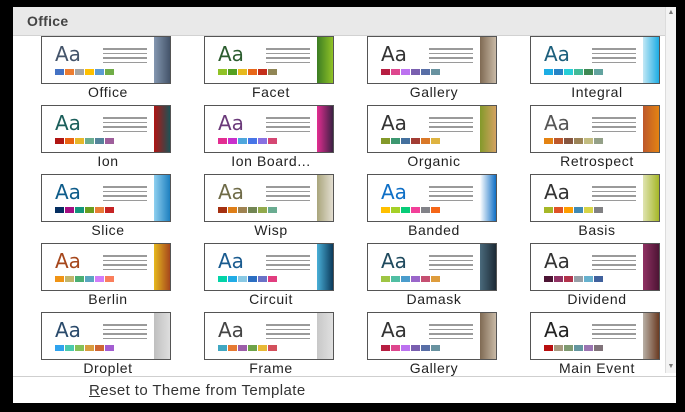 Image resolution: width=685 pixels, height=412 pixels. Describe the element at coordinates (597, 299) in the screenshot. I see `theme-name-label: Dividend` at that location.